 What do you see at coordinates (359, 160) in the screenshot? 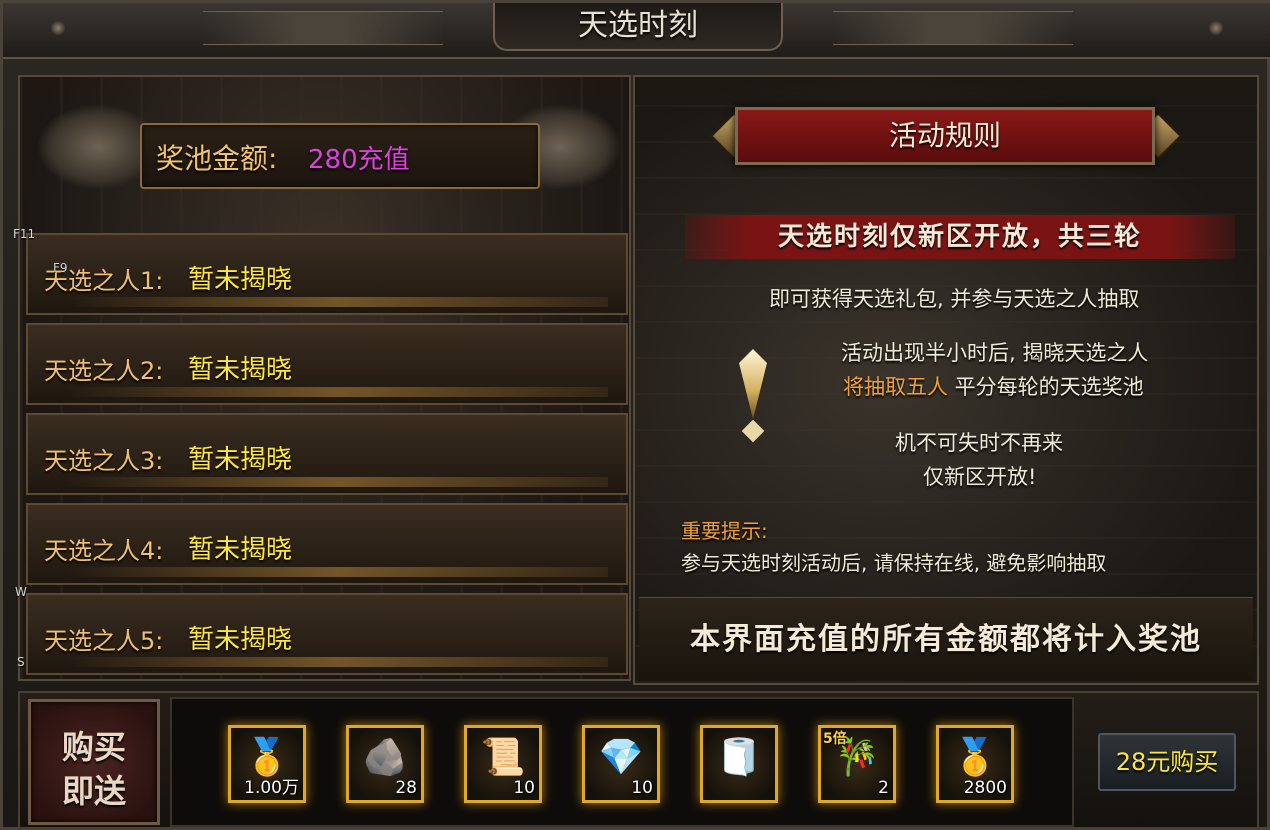
I see `prize-pool-value: 280充值` at bounding box center [359, 160].